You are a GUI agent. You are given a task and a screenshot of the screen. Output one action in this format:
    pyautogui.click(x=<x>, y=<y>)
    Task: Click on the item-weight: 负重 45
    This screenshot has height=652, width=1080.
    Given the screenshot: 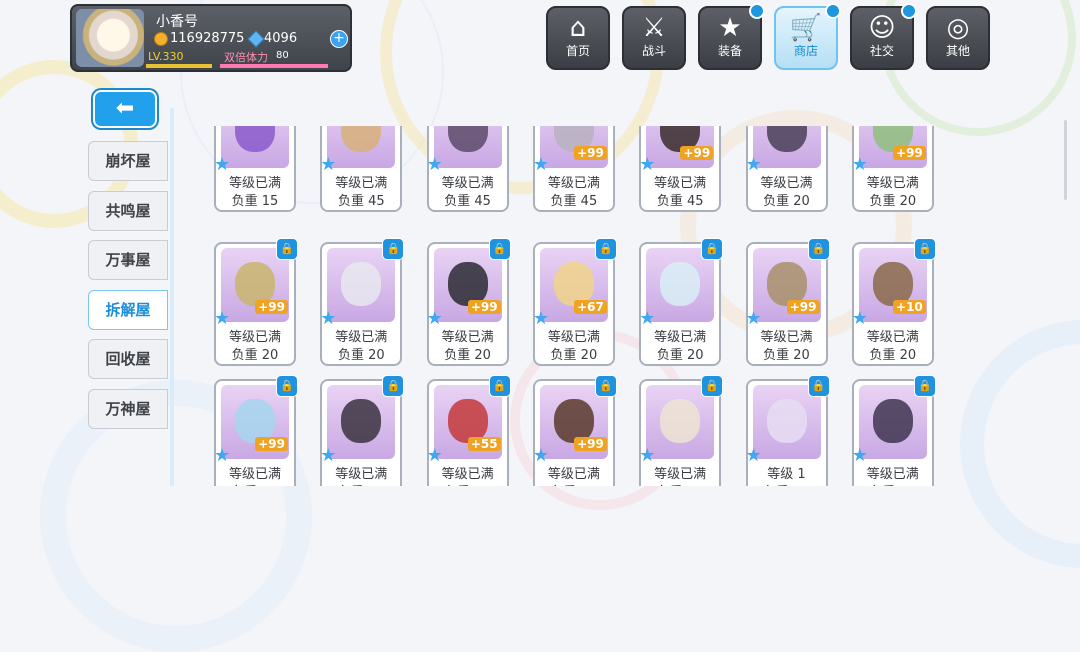 What is the action you would take?
    pyautogui.click(x=574, y=201)
    